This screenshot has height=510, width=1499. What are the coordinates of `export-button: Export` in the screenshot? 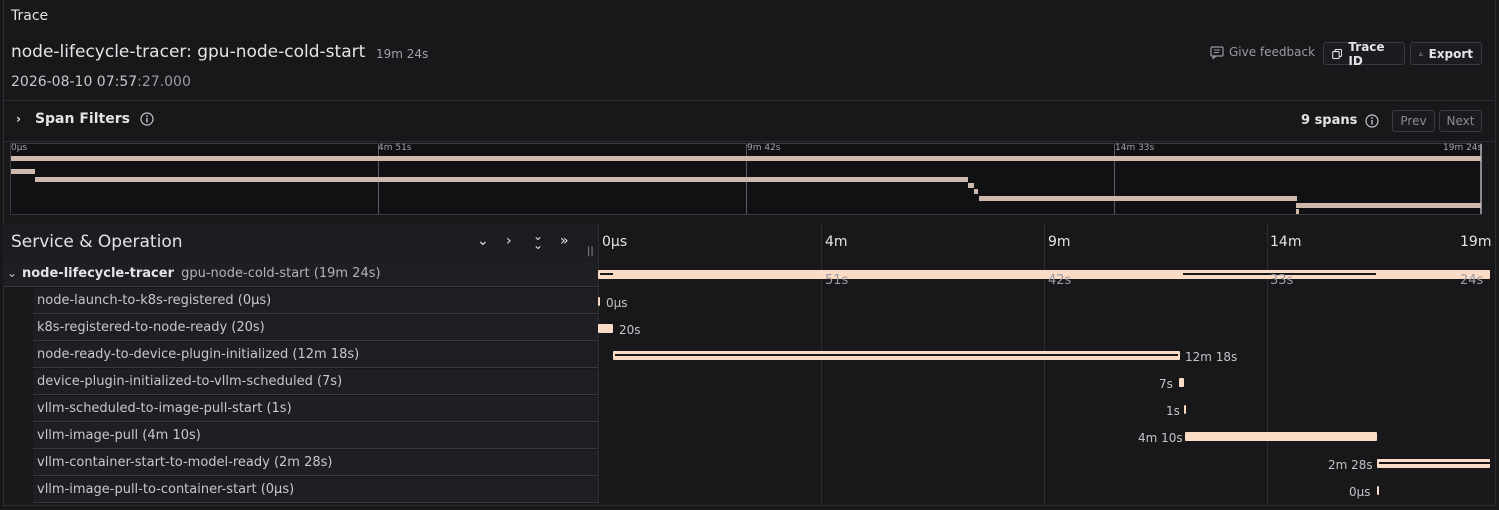 It's located at (1446, 53).